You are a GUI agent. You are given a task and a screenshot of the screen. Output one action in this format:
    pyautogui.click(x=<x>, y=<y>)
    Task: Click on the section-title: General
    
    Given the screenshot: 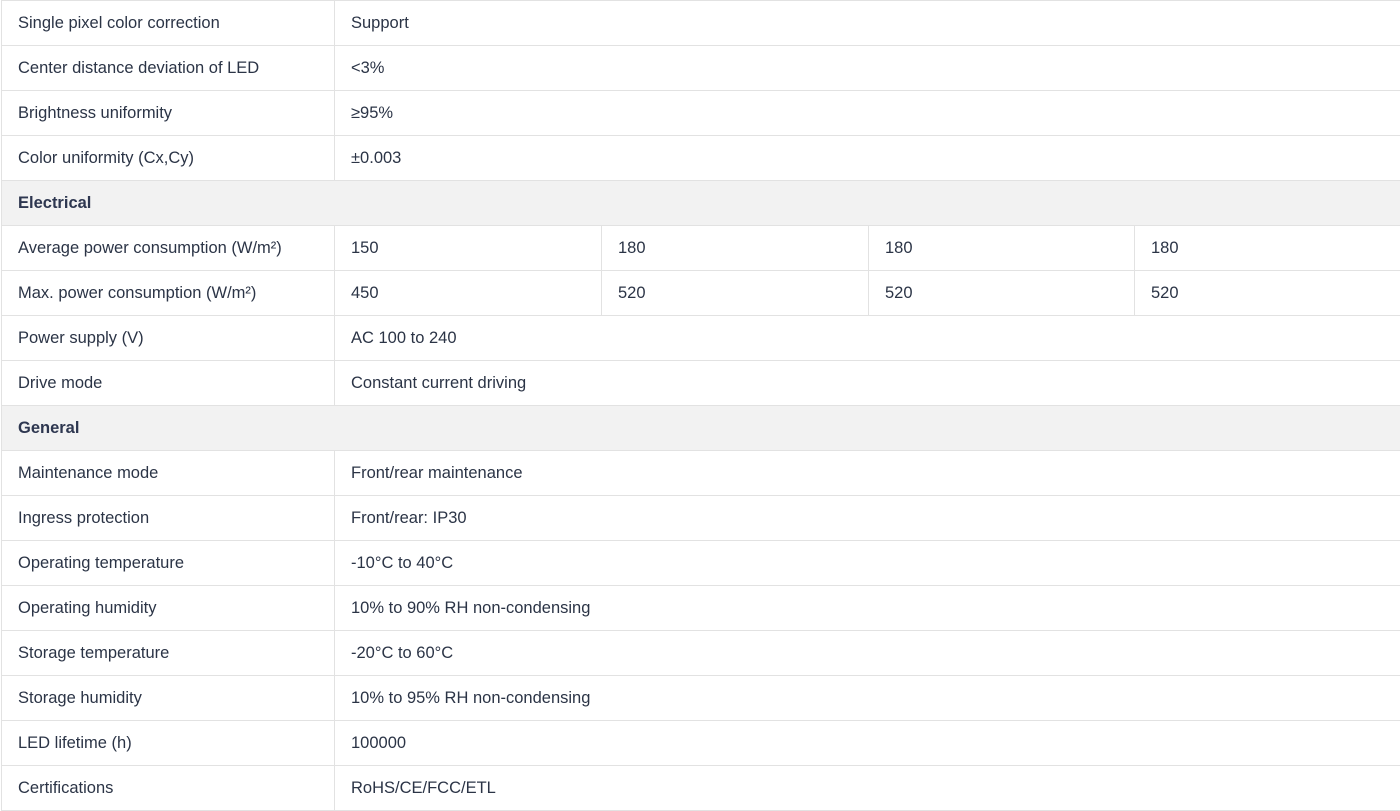 What is the action you would take?
    pyautogui.click(x=700, y=428)
    